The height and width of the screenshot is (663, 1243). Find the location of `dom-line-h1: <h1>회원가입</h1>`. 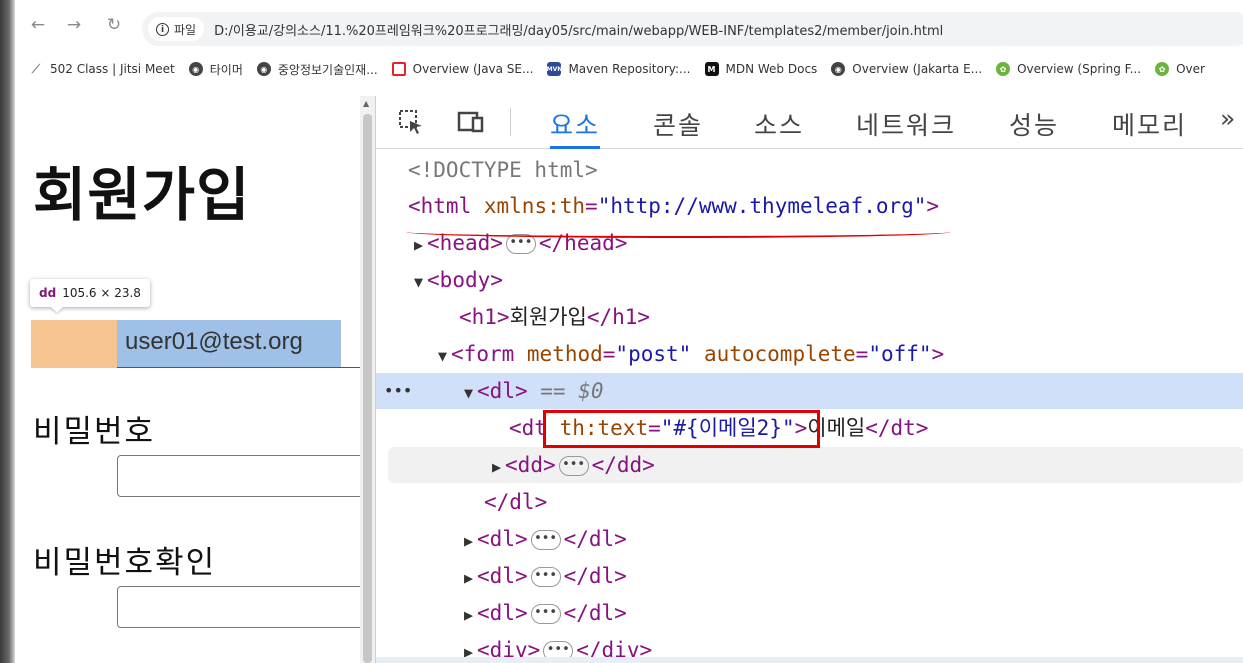

dom-line-h1: <h1>회원가입</h1> is located at coordinates (809, 317).